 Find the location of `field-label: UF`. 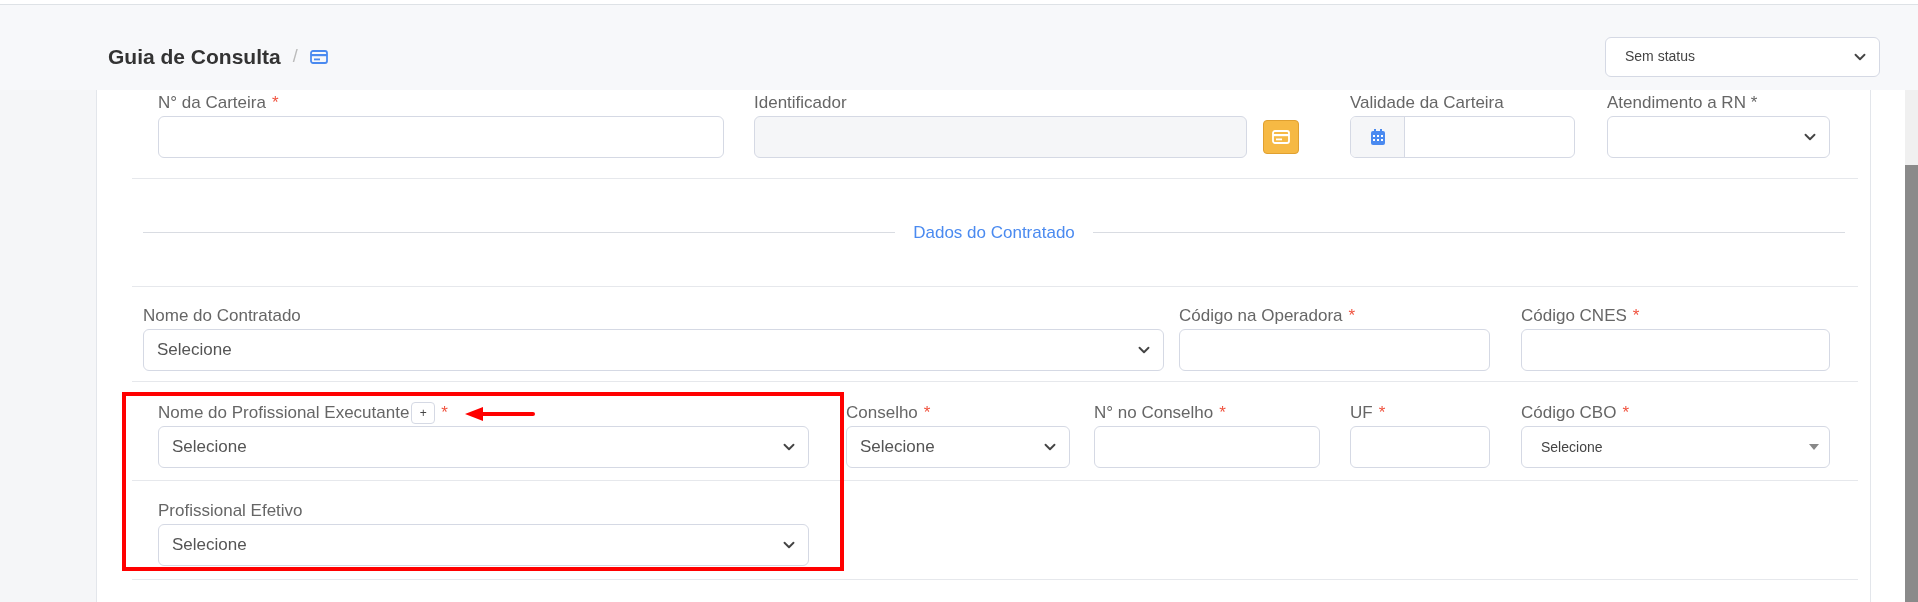

field-label: UF is located at coordinates (1361, 413).